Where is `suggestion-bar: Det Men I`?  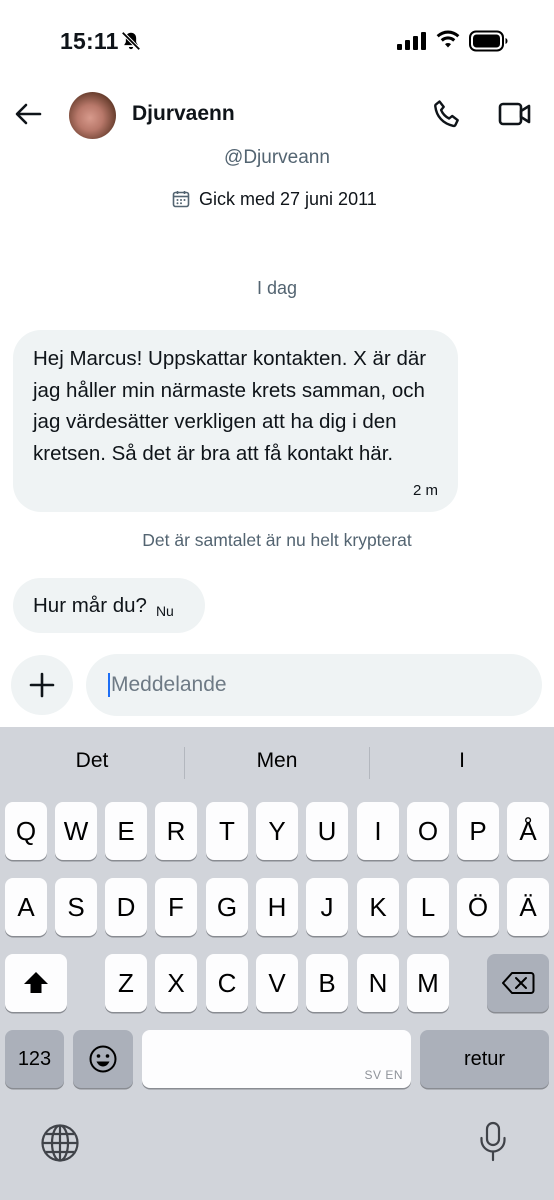 suggestion-bar: Det Men I is located at coordinates (277, 762).